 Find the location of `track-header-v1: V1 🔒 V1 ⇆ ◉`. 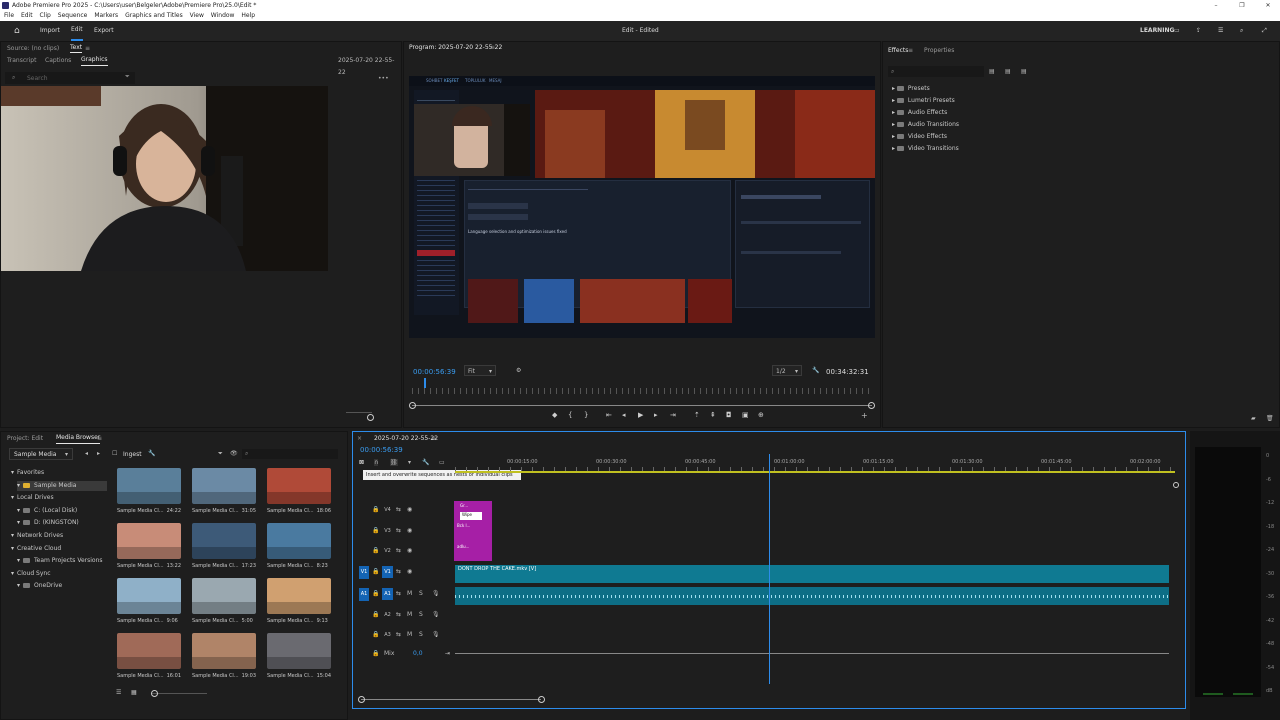

track-header-v1: V1 🔒 V1 ⇆ ◉ is located at coordinates (405, 572).